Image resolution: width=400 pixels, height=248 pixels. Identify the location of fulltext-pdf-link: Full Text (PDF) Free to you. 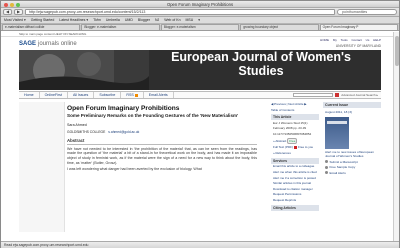
(295, 147).